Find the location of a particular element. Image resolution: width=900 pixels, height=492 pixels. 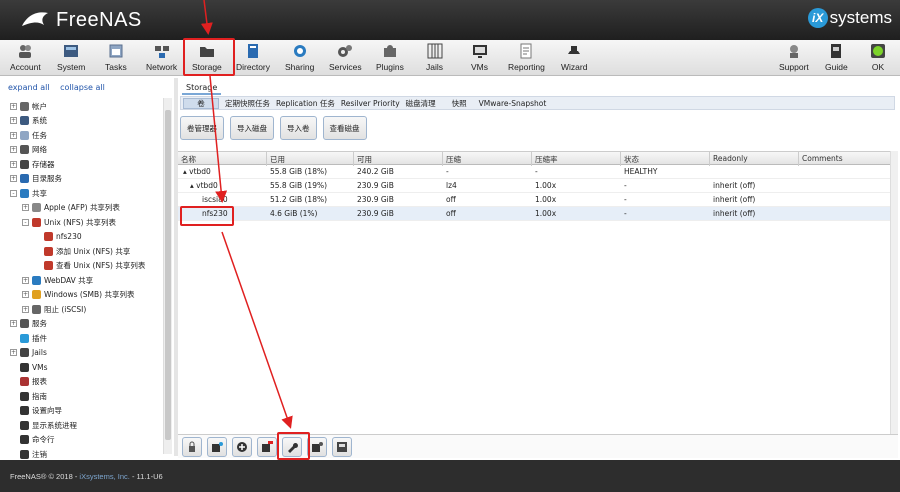

col-name: 名称 is located at coordinates (188, 159).